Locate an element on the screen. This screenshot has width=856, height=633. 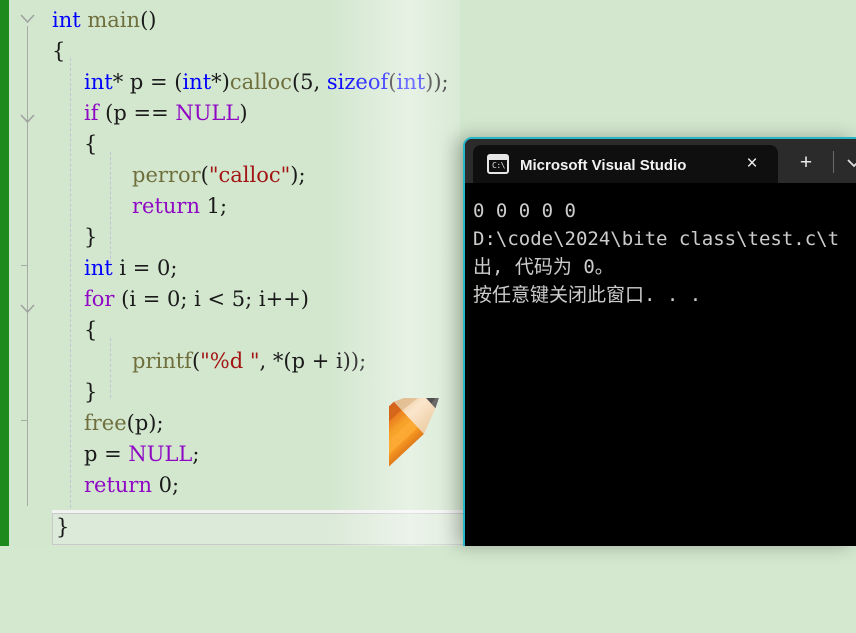
toolbar-divider is located at coordinates (833, 162).